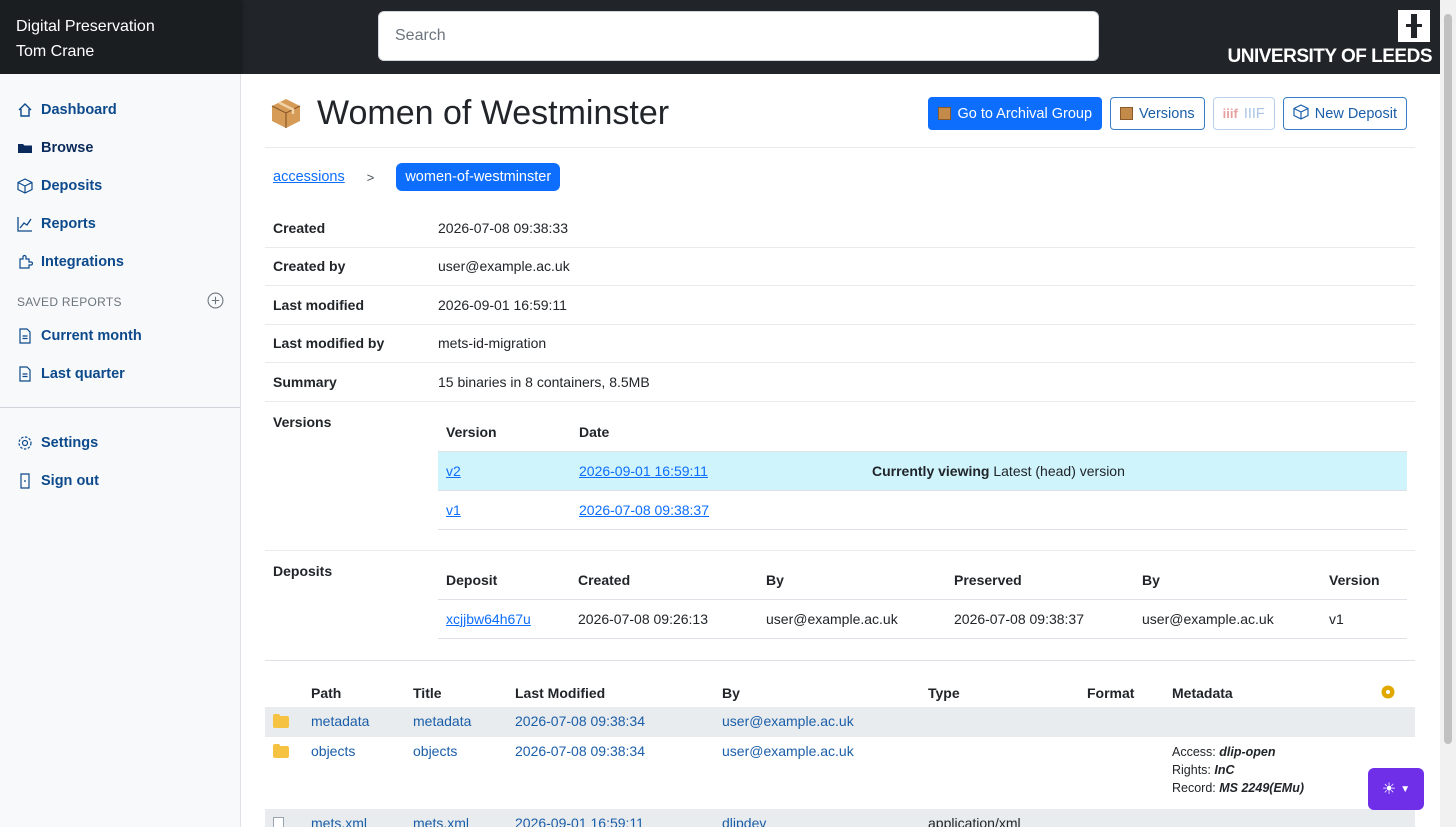 This screenshot has height=827, width=1456. Describe the element at coordinates (215, 302) in the screenshot. I see `add-report-icon` at that location.